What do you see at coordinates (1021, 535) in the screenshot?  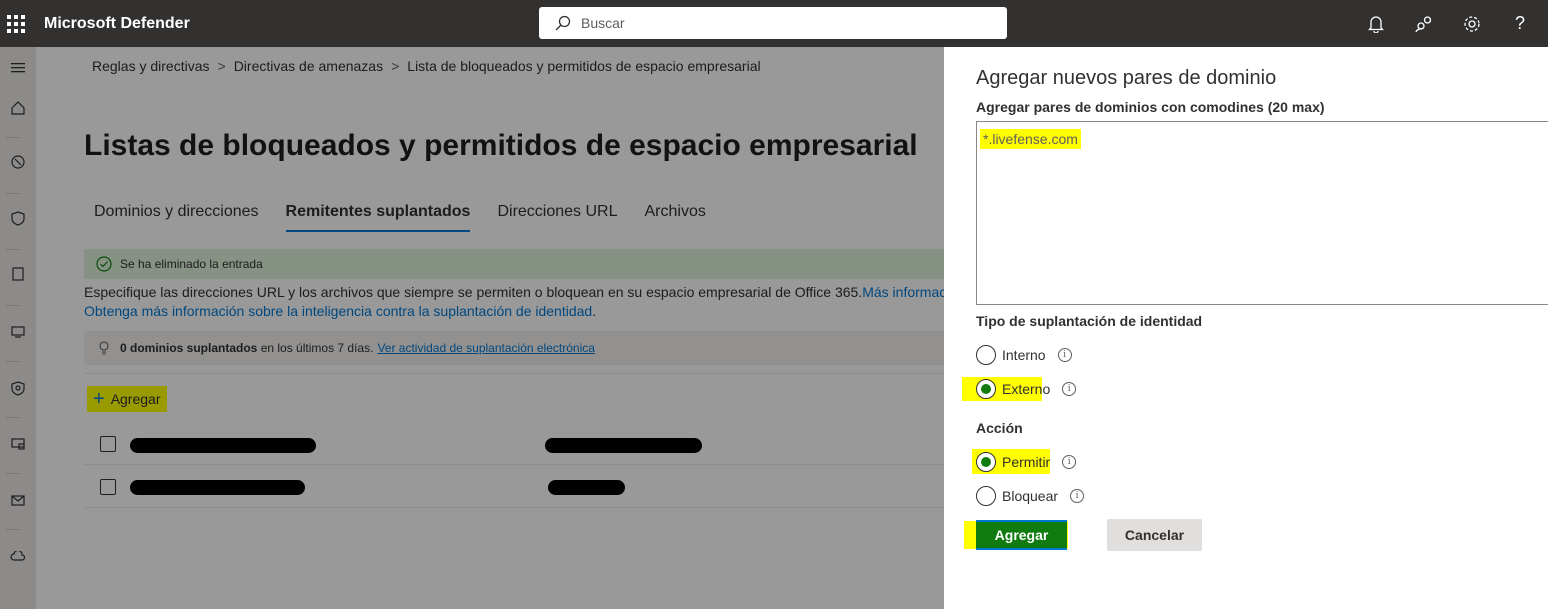 I see `submit-add-button: Agregar` at bounding box center [1021, 535].